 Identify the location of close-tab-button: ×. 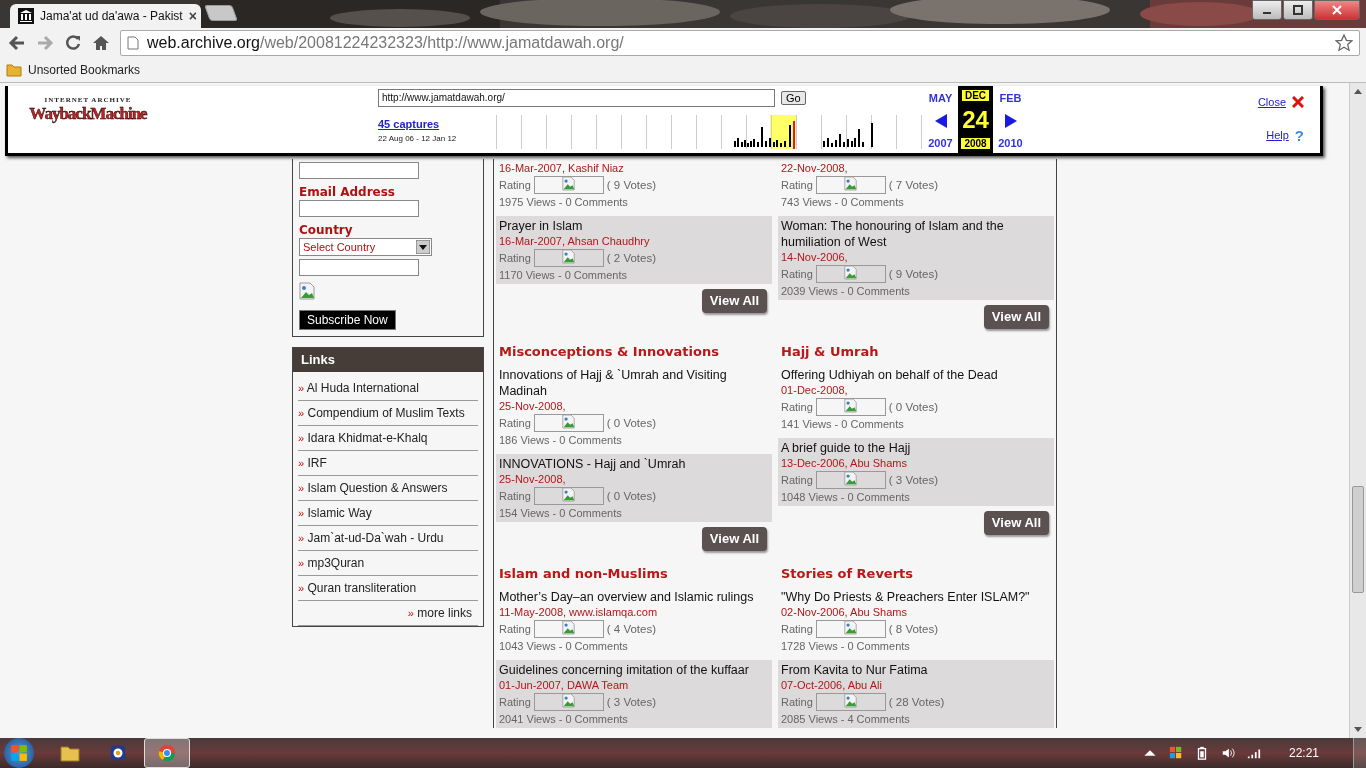
(192, 16).